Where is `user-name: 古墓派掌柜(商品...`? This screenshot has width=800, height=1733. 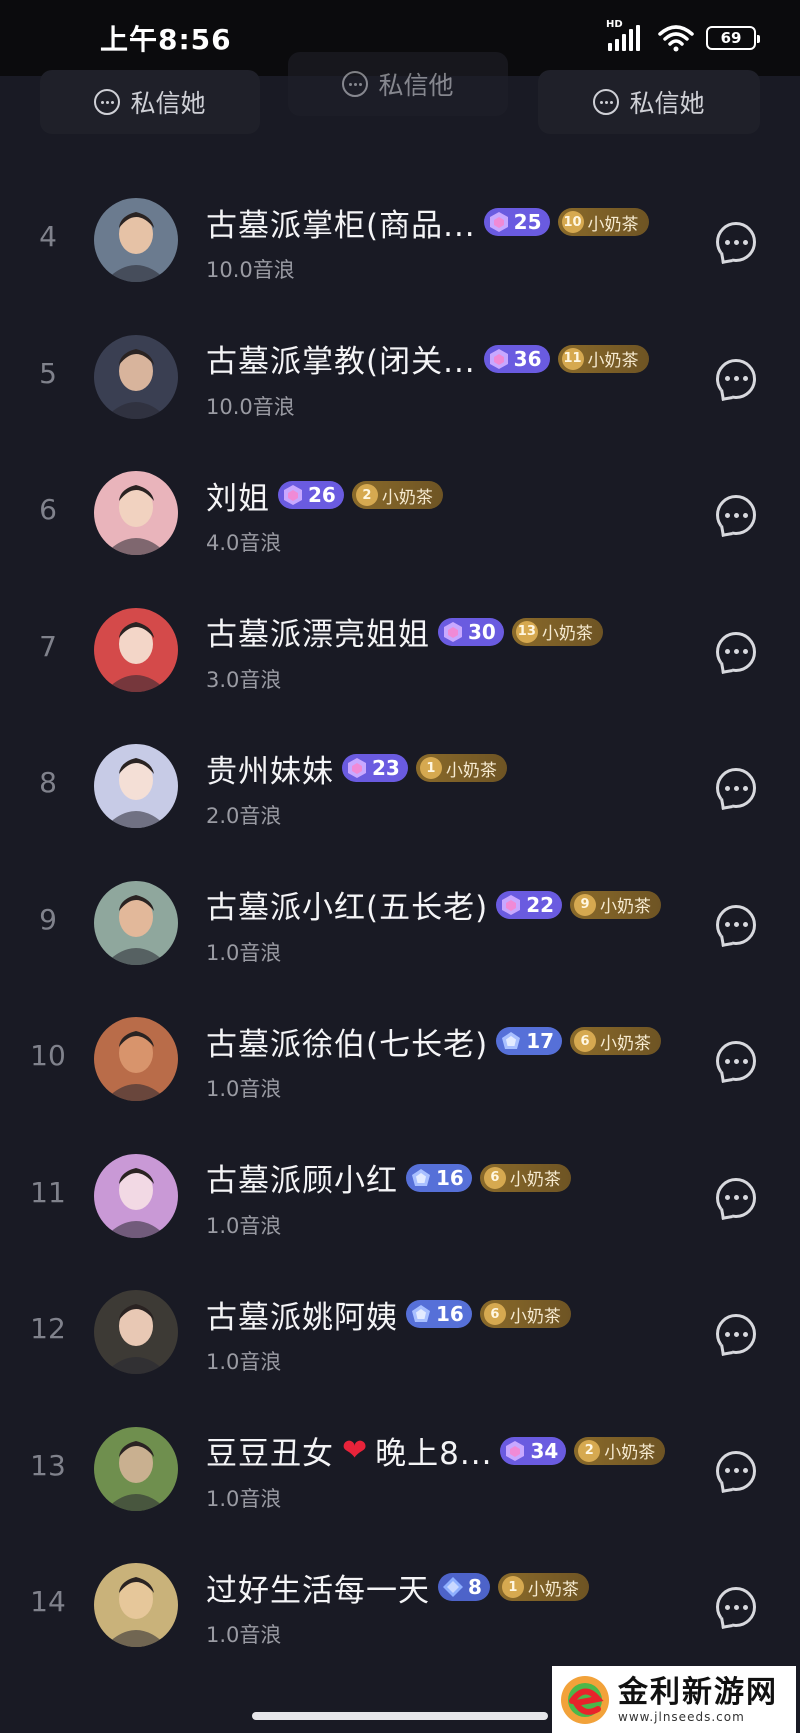 user-name: 古墓派掌柜(商品... is located at coordinates (341, 222).